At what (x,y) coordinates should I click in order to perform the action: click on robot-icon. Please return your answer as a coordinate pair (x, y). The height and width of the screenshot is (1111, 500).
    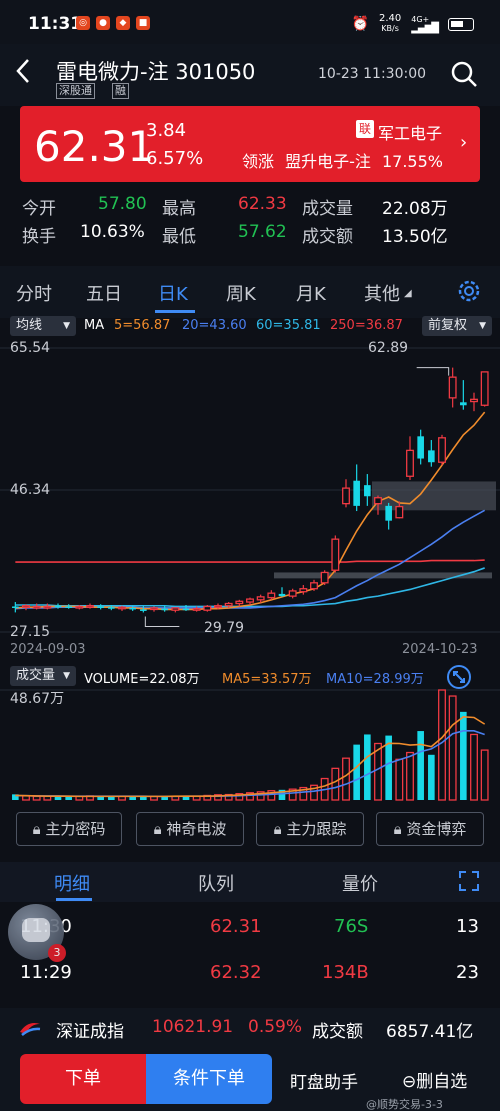
    Looking at the image, I should click on (36, 930).